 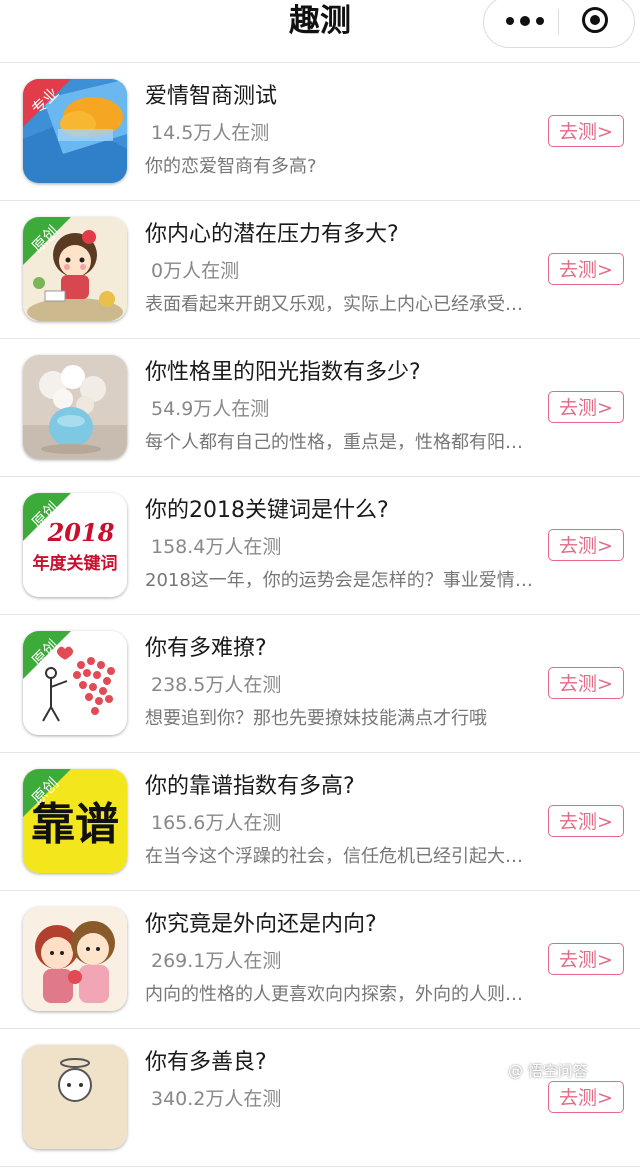 I want to click on thumb-keyword-text: 年度关键词, so click(x=75, y=563).